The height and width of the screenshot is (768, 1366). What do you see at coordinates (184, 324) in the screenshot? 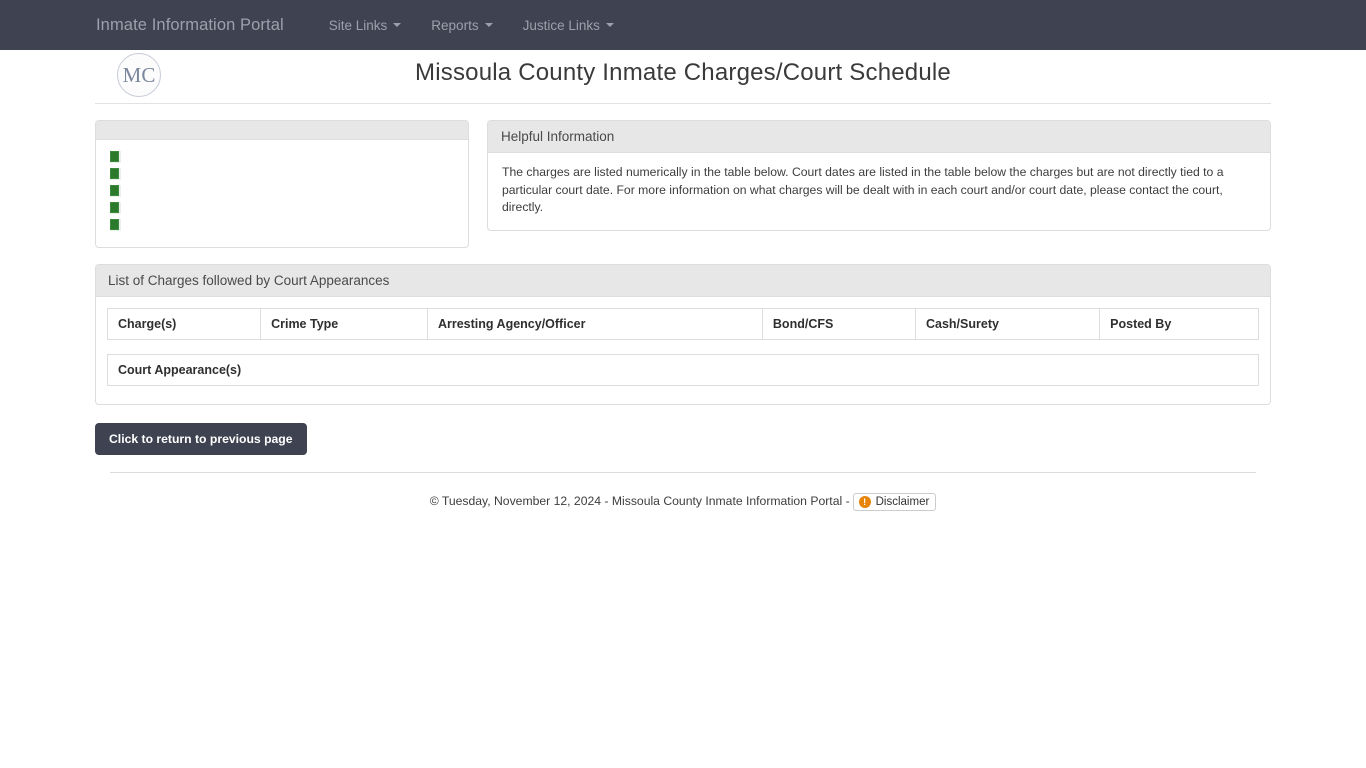
I see `column-header-charges: Charge(s)` at bounding box center [184, 324].